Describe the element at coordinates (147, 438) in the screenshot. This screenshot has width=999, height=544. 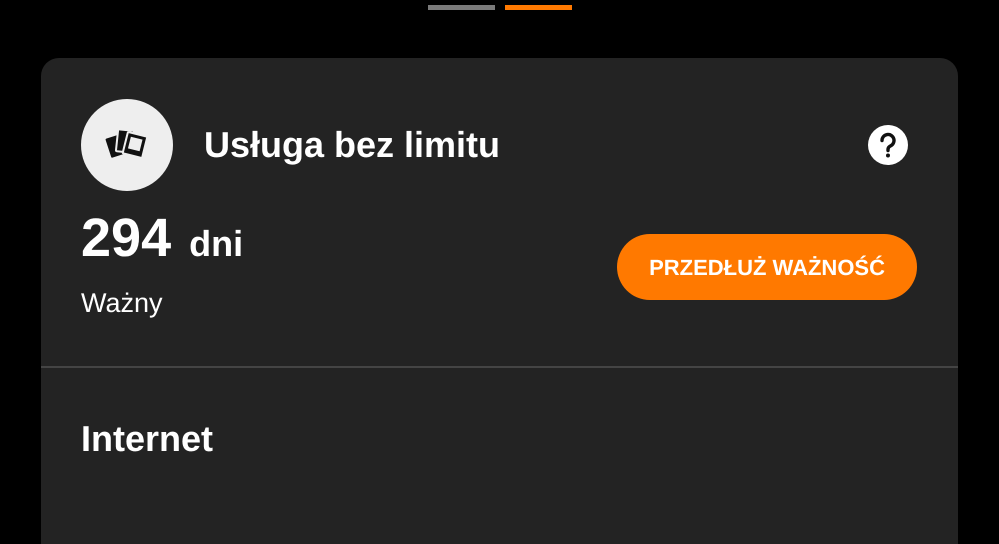
I see `section-title: Internet` at that location.